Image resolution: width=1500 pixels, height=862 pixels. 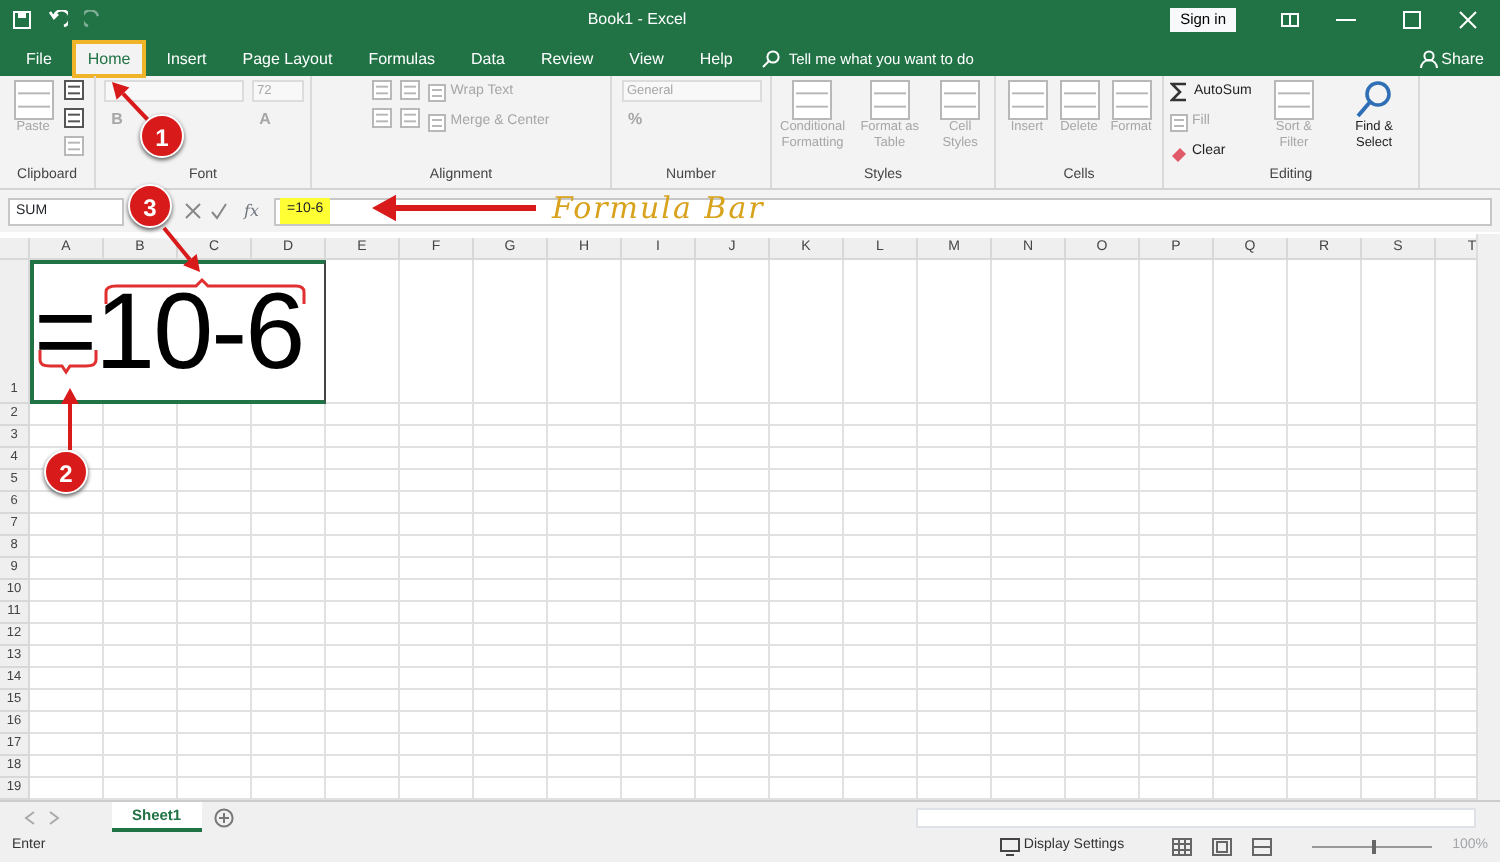 I want to click on ribbon-tab: View, so click(x=646, y=59).